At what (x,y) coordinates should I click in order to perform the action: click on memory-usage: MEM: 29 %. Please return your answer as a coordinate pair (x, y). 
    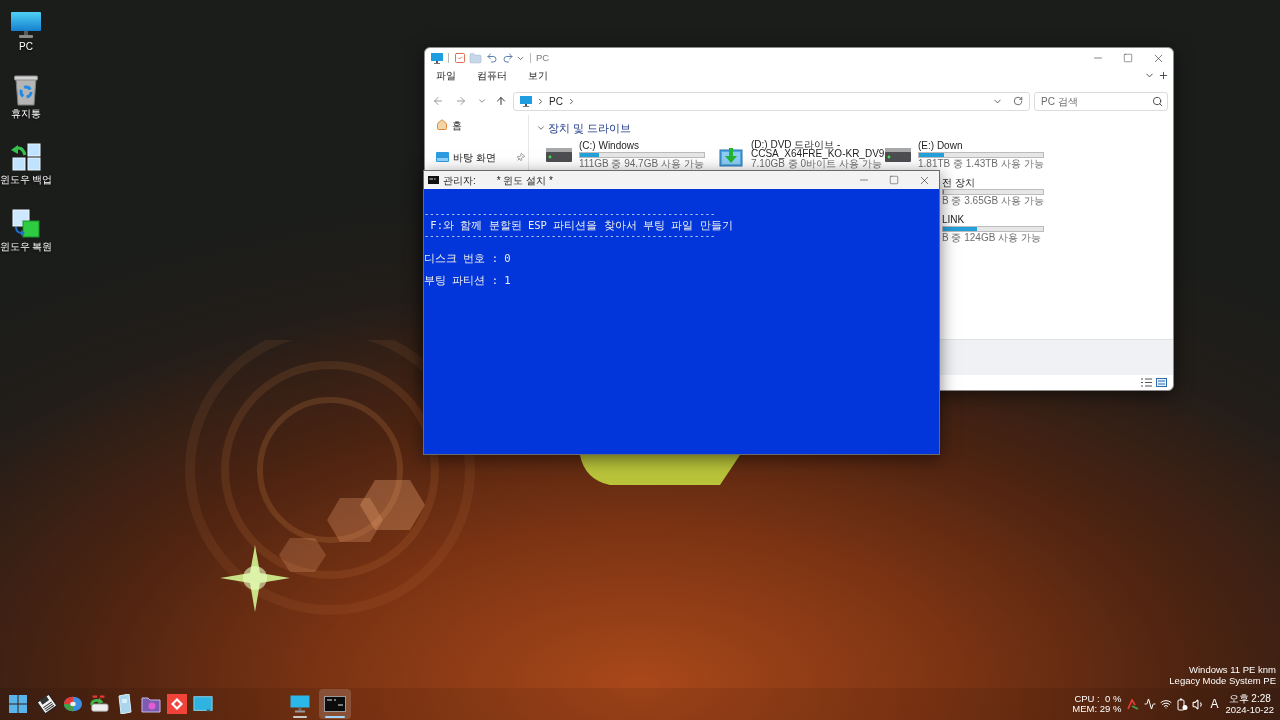
    Looking at the image, I should click on (1097, 709).